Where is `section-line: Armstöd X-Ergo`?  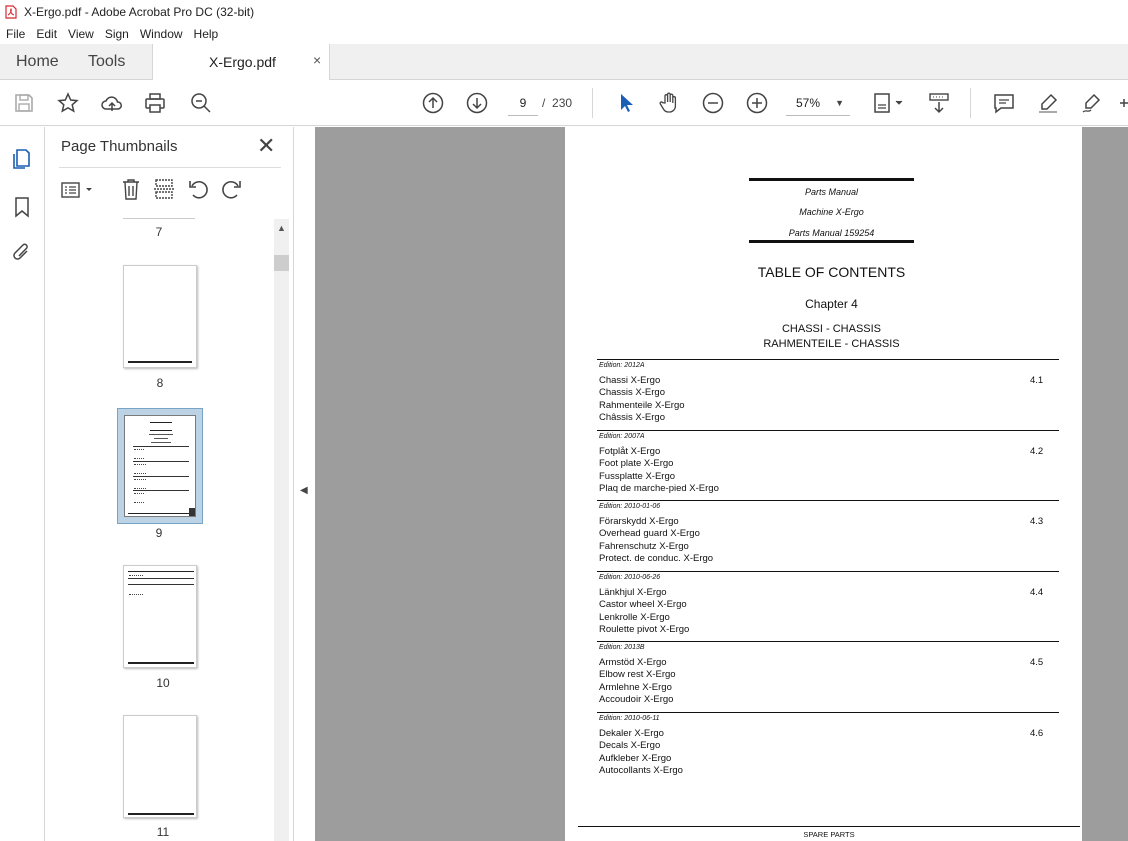 section-line: Armstöd X-Ergo is located at coordinates (633, 663).